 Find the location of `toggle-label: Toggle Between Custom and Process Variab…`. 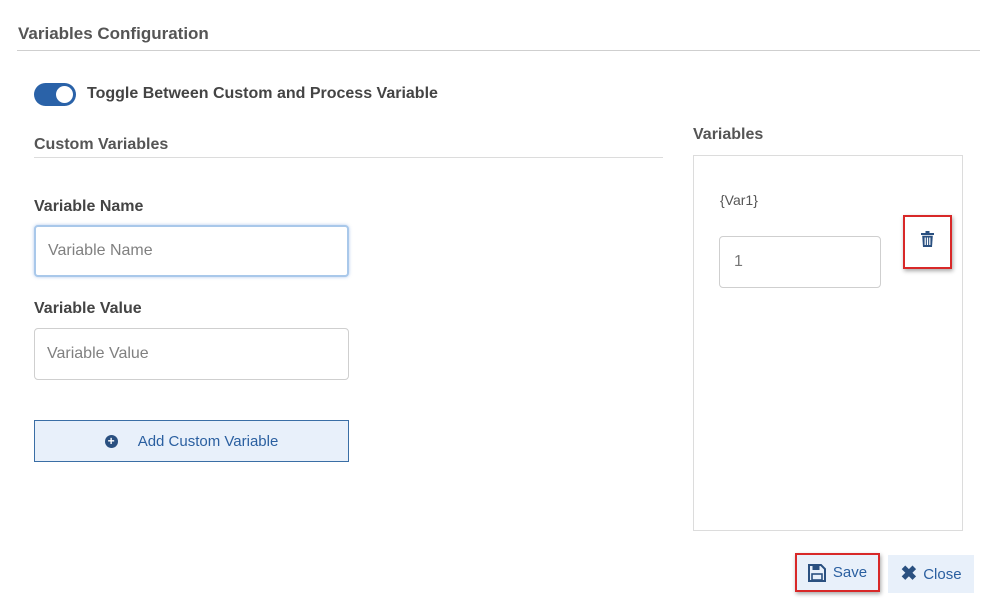

toggle-label: Toggle Between Custom and Process Variab… is located at coordinates (262, 93).